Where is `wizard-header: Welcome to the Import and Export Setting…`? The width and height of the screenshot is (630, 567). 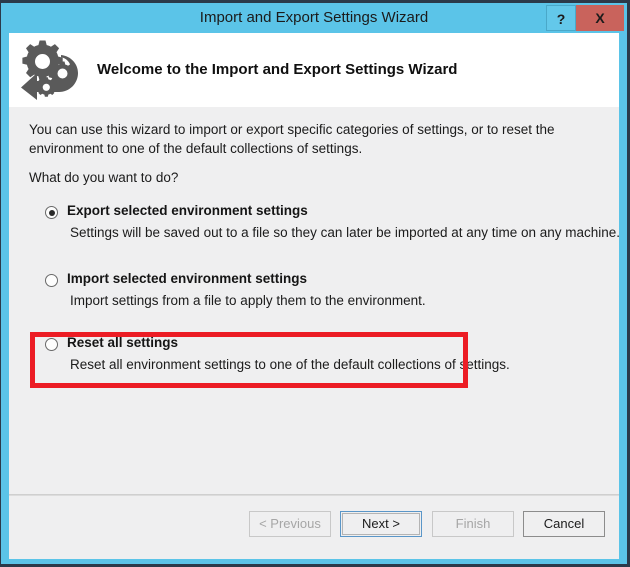 wizard-header: Welcome to the Import and Export Setting… is located at coordinates (314, 70).